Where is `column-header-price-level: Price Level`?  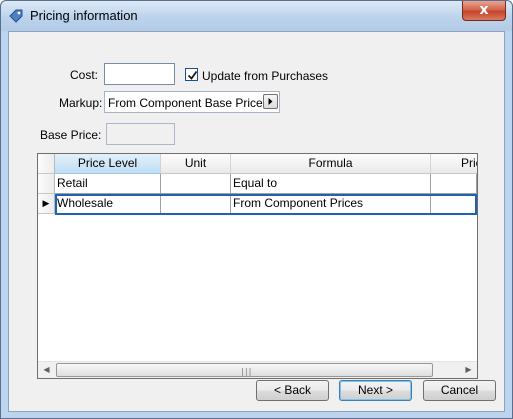
column-header-price-level: Price Level is located at coordinates (108, 164).